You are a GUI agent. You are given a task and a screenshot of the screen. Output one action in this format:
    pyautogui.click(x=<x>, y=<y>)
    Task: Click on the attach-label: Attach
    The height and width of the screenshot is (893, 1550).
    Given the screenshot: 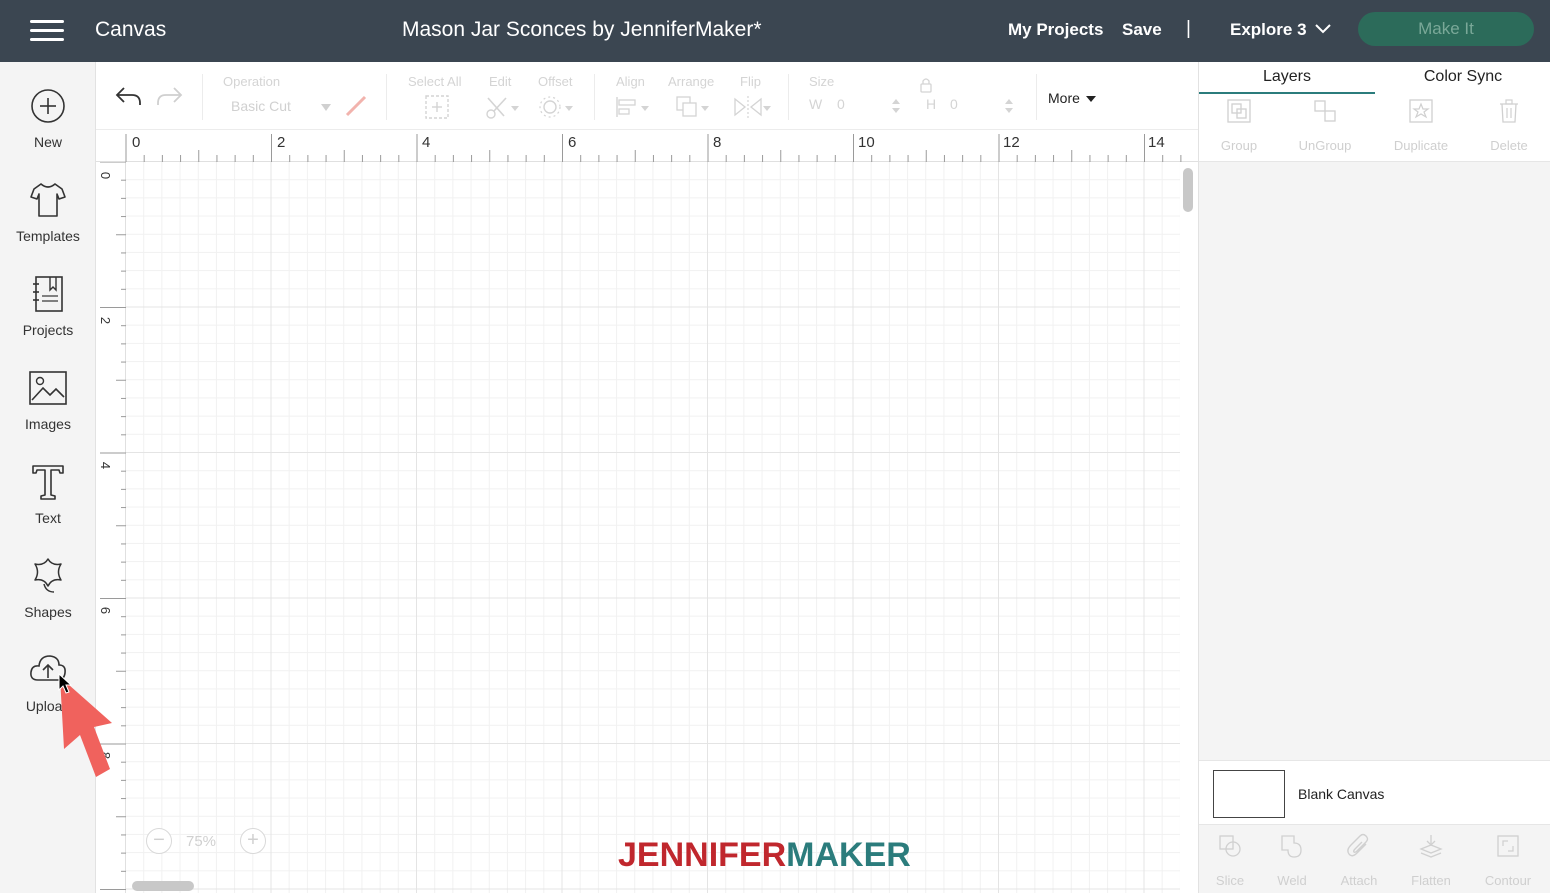 What is the action you would take?
    pyautogui.click(x=1359, y=880)
    